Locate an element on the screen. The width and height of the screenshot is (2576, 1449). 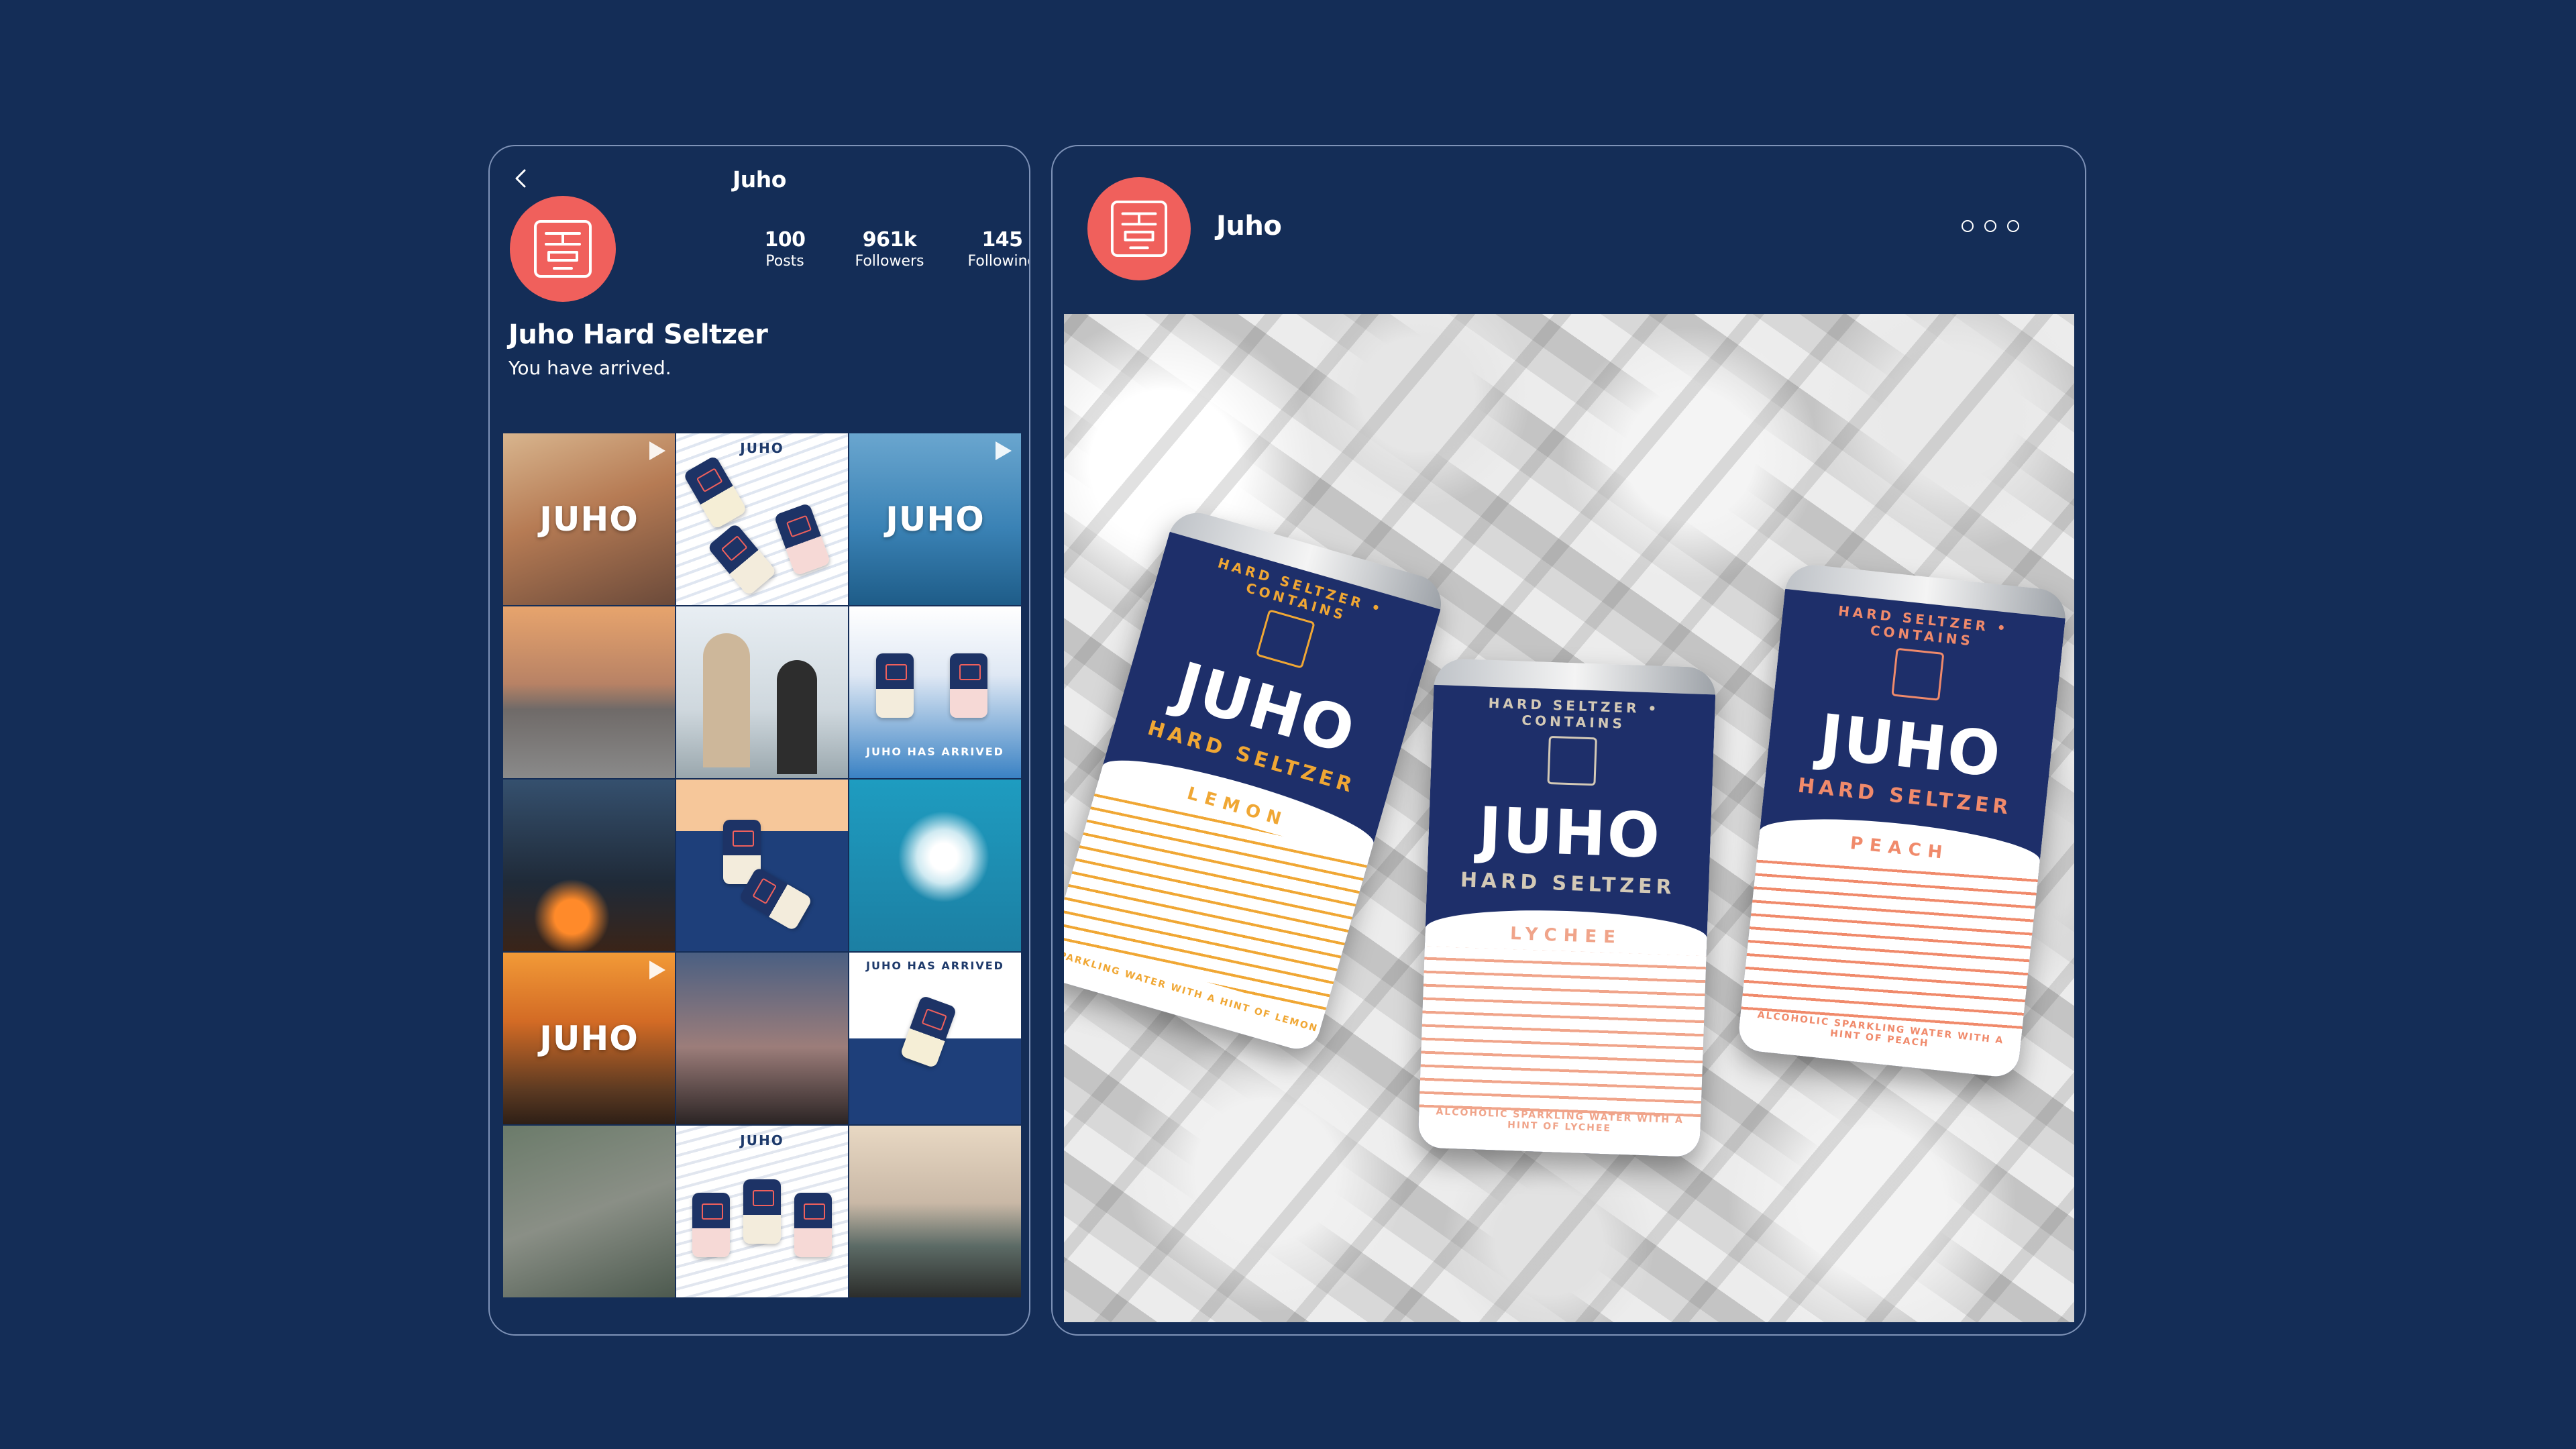
more-options-icon is located at coordinates (1990, 226).